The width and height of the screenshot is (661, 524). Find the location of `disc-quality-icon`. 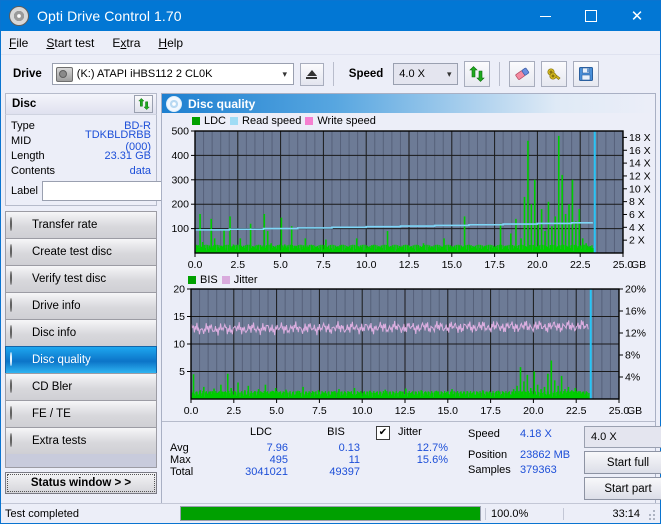

disc-quality-icon is located at coordinates (174, 103).